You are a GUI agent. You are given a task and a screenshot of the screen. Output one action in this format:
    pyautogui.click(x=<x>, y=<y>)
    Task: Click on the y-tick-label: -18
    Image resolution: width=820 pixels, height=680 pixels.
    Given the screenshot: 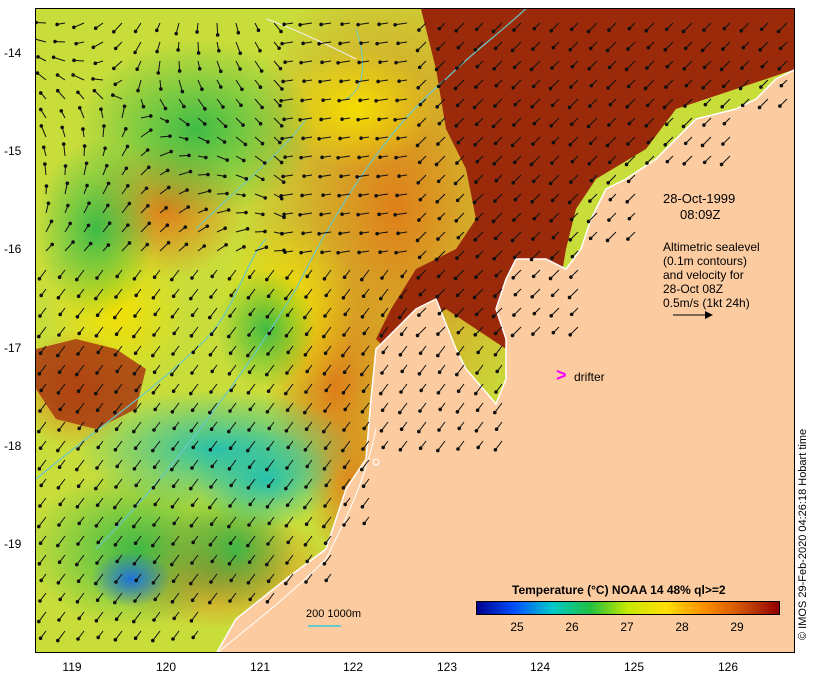 What is the action you would take?
    pyautogui.click(x=13, y=446)
    